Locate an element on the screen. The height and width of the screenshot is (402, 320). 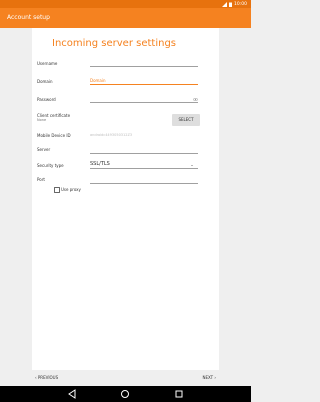
security-type-label: Security type is located at coordinates (50, 165).